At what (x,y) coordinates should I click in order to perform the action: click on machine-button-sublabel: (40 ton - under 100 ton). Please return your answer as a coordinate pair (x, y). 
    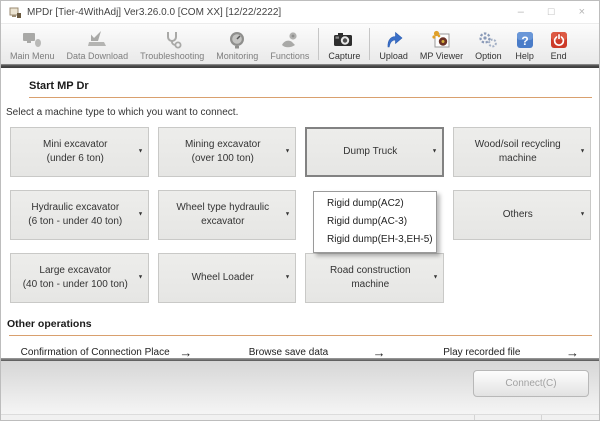
    Looking at the image, I should click on (75, 284).